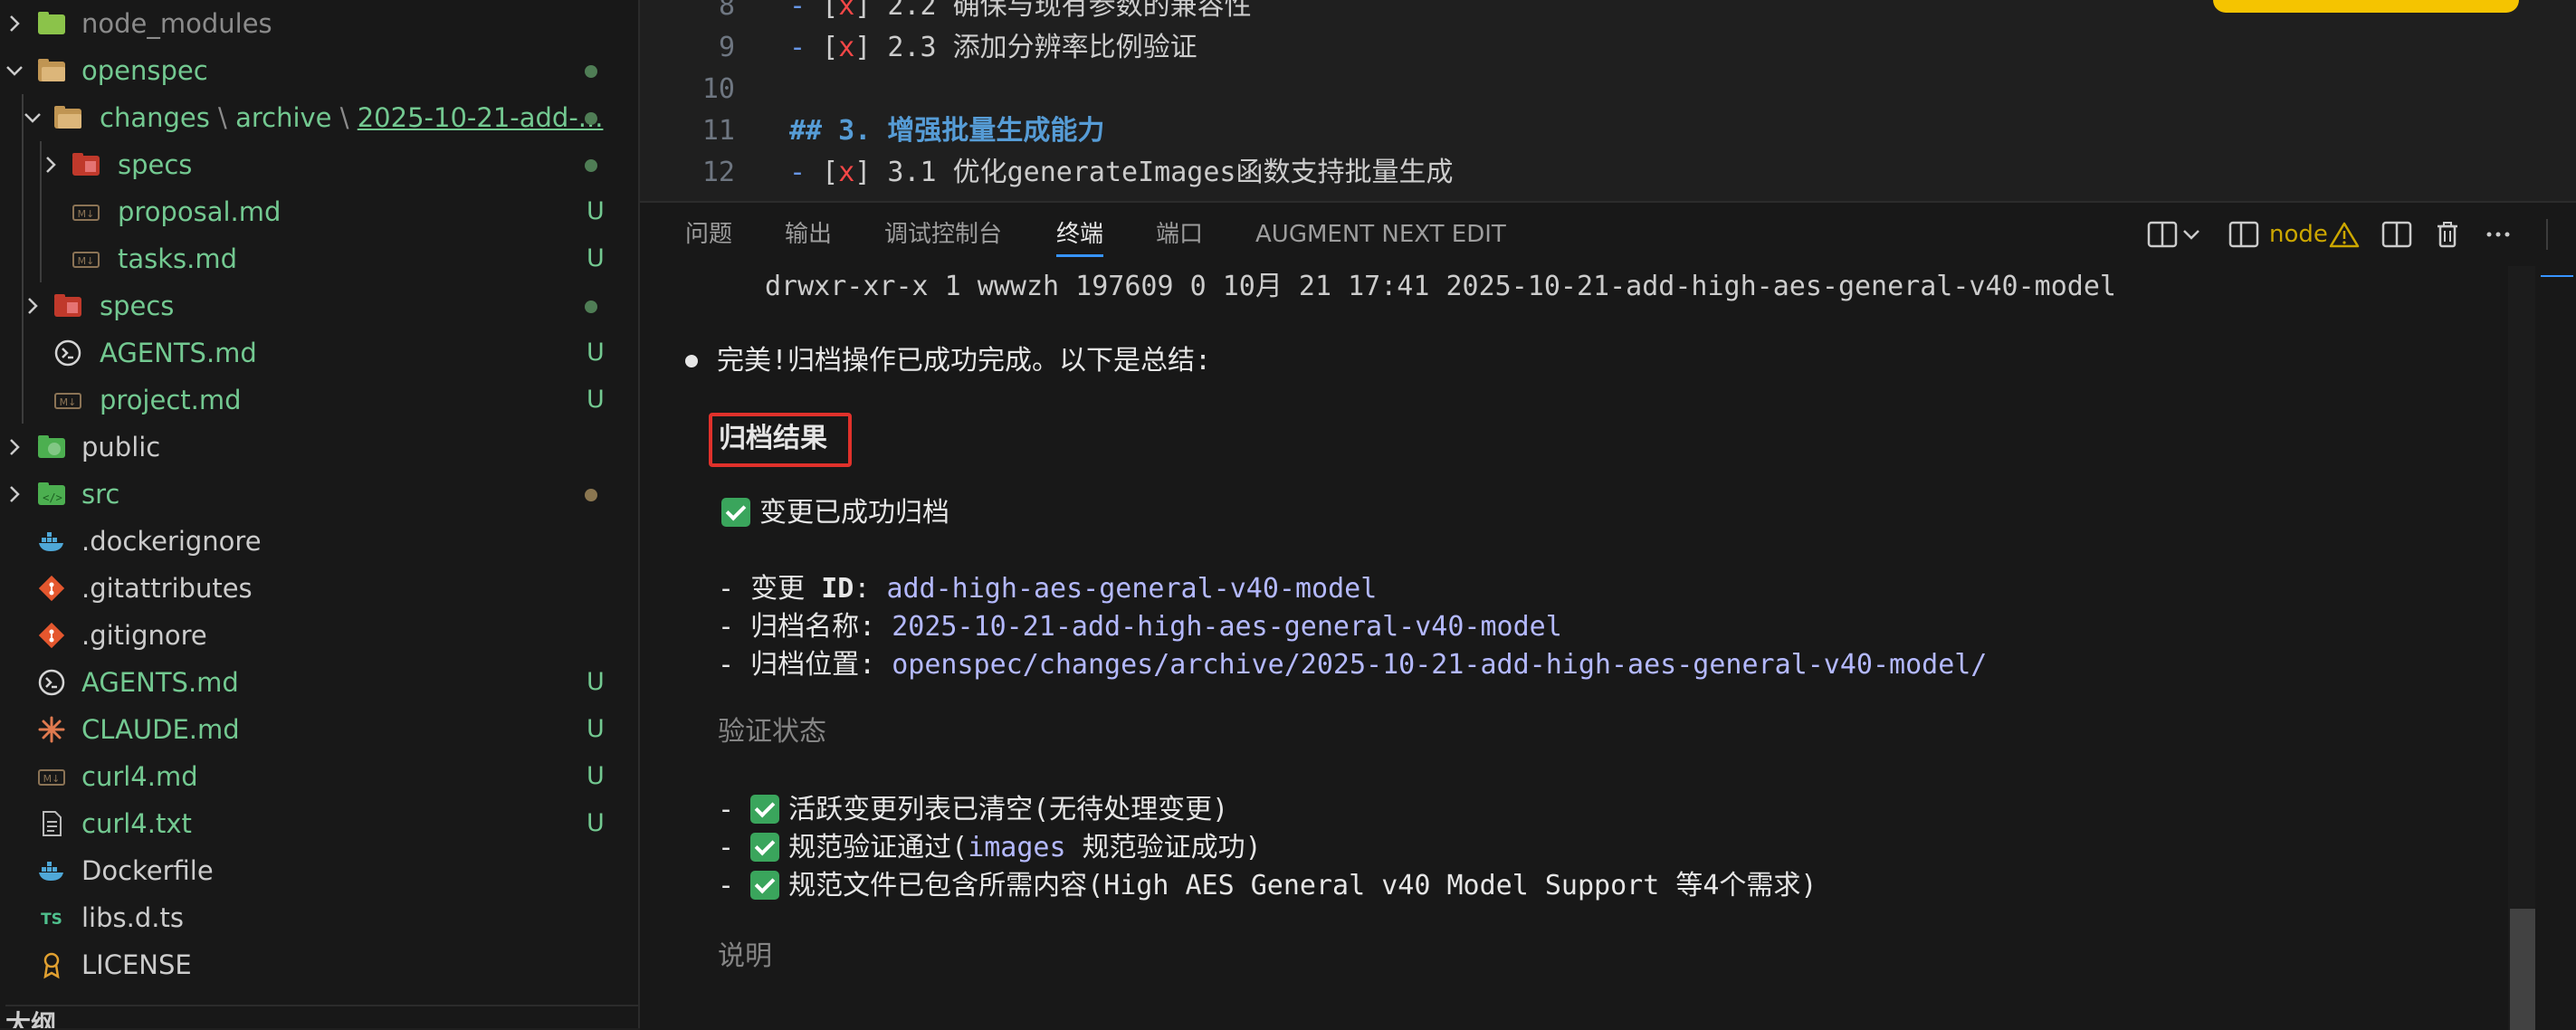 This screenshot has height=1030, width=2576. I want to click on terminal-scroll-thumb, so click(2522, 970).